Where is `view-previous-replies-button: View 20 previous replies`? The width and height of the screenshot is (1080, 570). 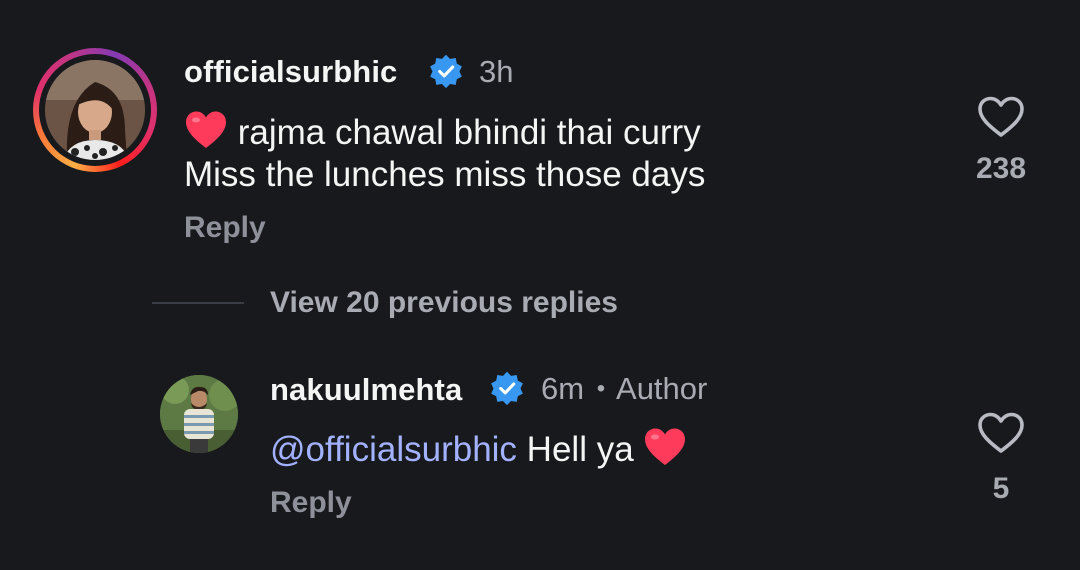
view-previous-replies-button: View 20 previous replies is located at coordinates (444, 303).